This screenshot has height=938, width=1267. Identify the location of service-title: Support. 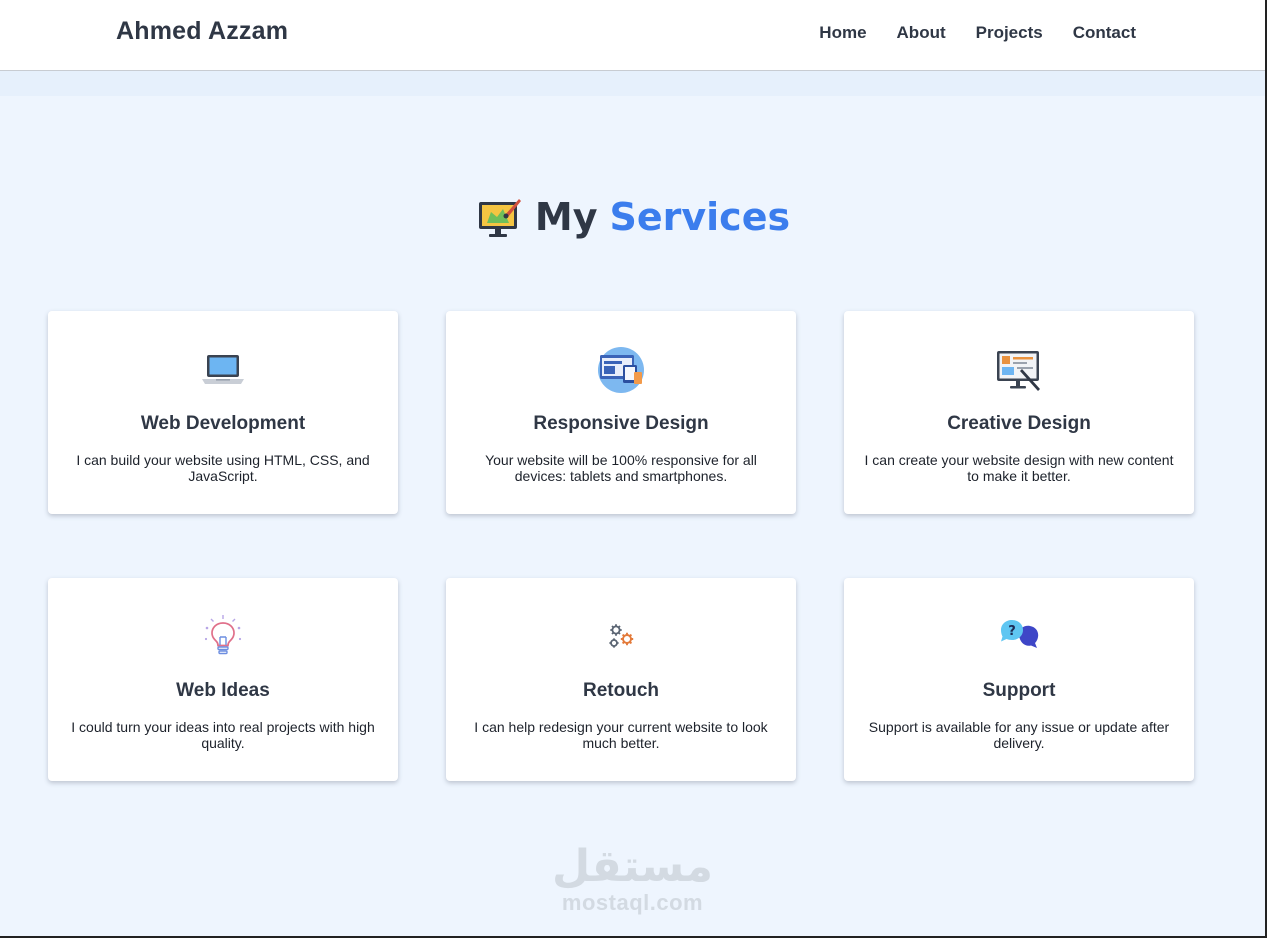
(1019, 690).